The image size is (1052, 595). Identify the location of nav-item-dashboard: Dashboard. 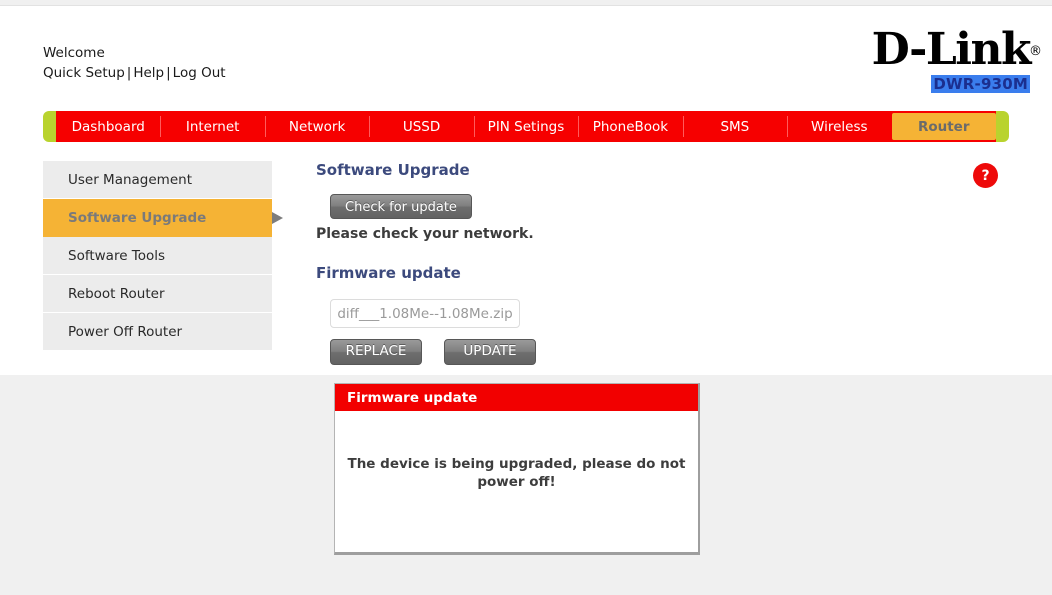
(108, 126).